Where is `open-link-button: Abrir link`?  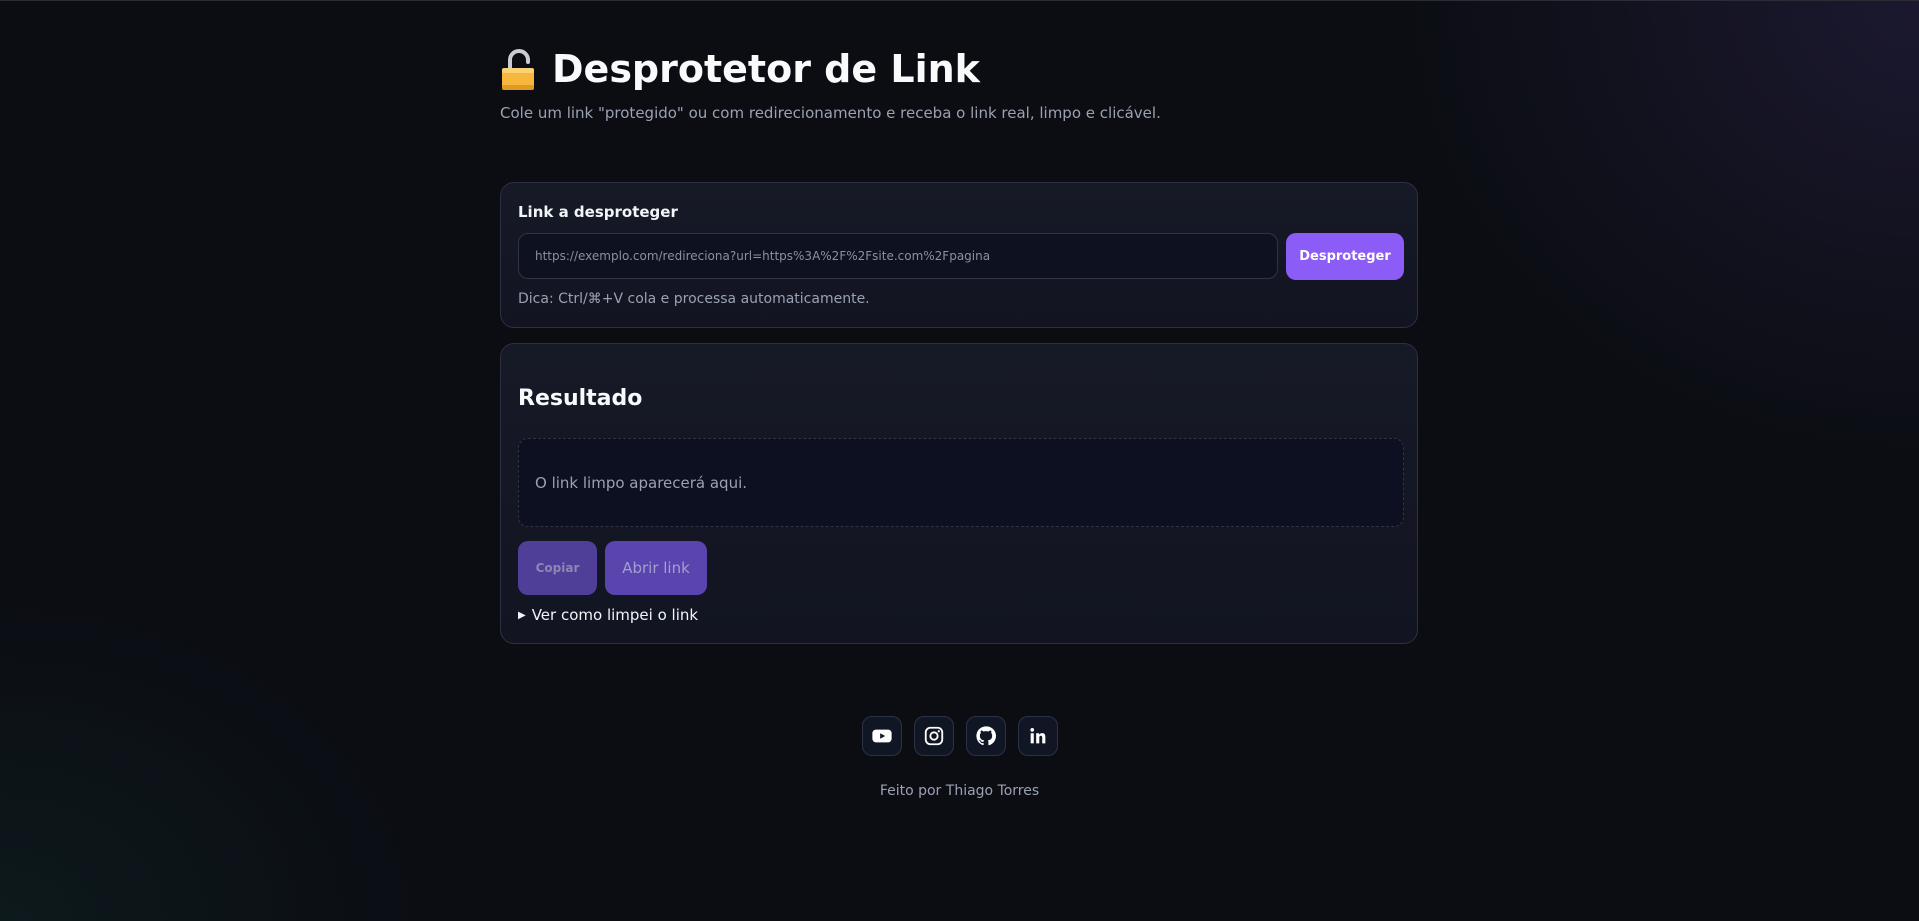
open-link-button: Abrir link is located at coordinates (656, 568).